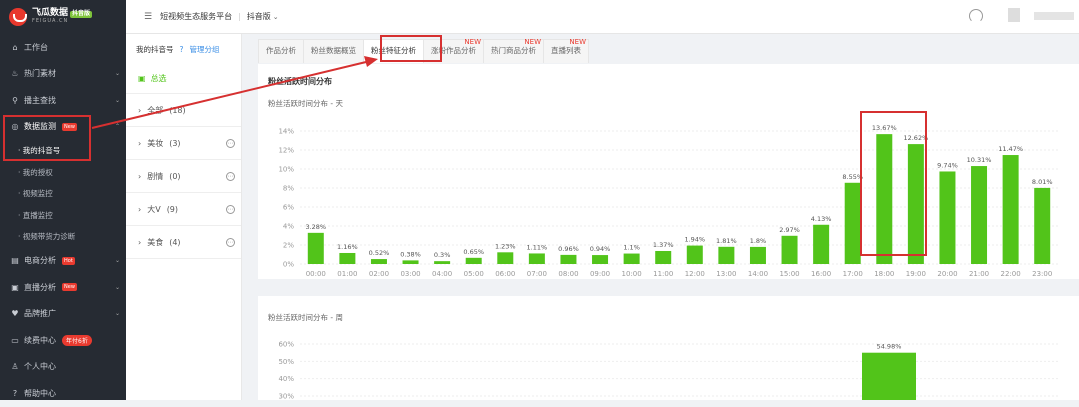 This screenshot has width=1079, height=407. I want to click on nav-label: 工作台, so click(36, 47).